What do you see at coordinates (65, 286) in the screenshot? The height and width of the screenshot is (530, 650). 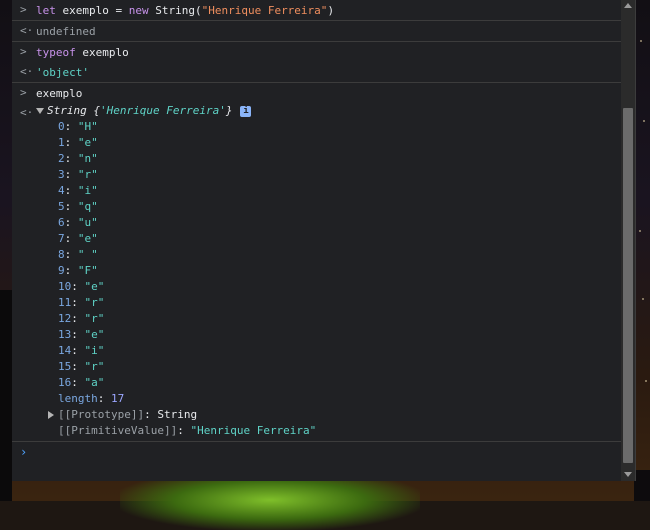 I see `property-key: 10` at bounding box center [65, 286].